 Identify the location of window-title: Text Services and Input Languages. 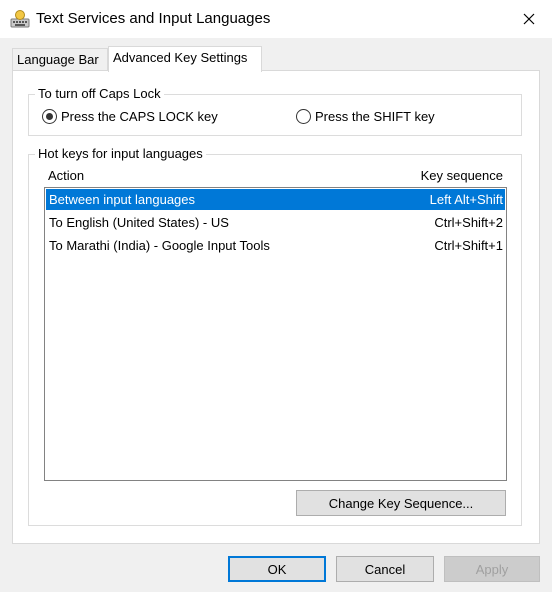
(153, 18).